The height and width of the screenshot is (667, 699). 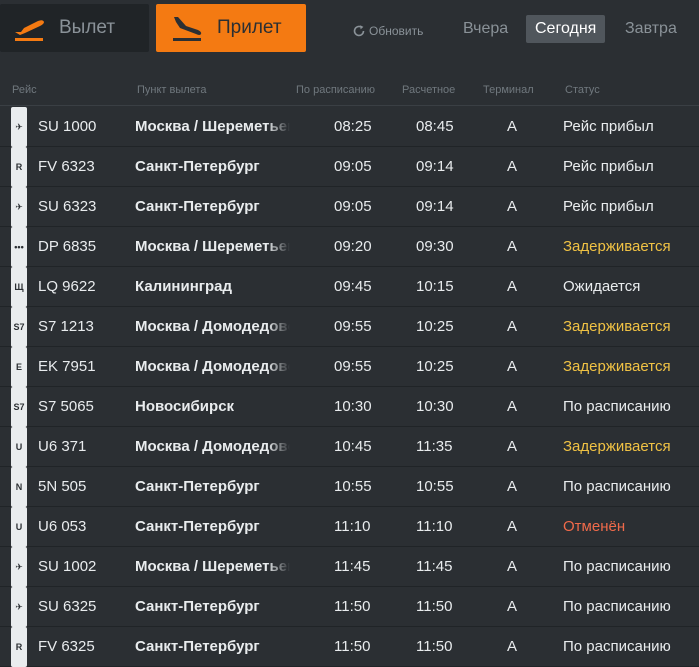 I want to click on flight-number: SU 1002, so click(x=67, y=566).